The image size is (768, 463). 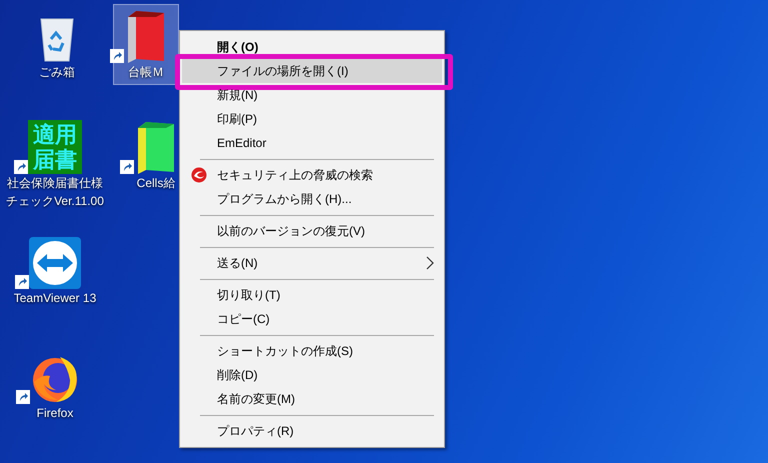 I want to click on menu-item: ショートカットの作成(S), so click(x=312, y=351).